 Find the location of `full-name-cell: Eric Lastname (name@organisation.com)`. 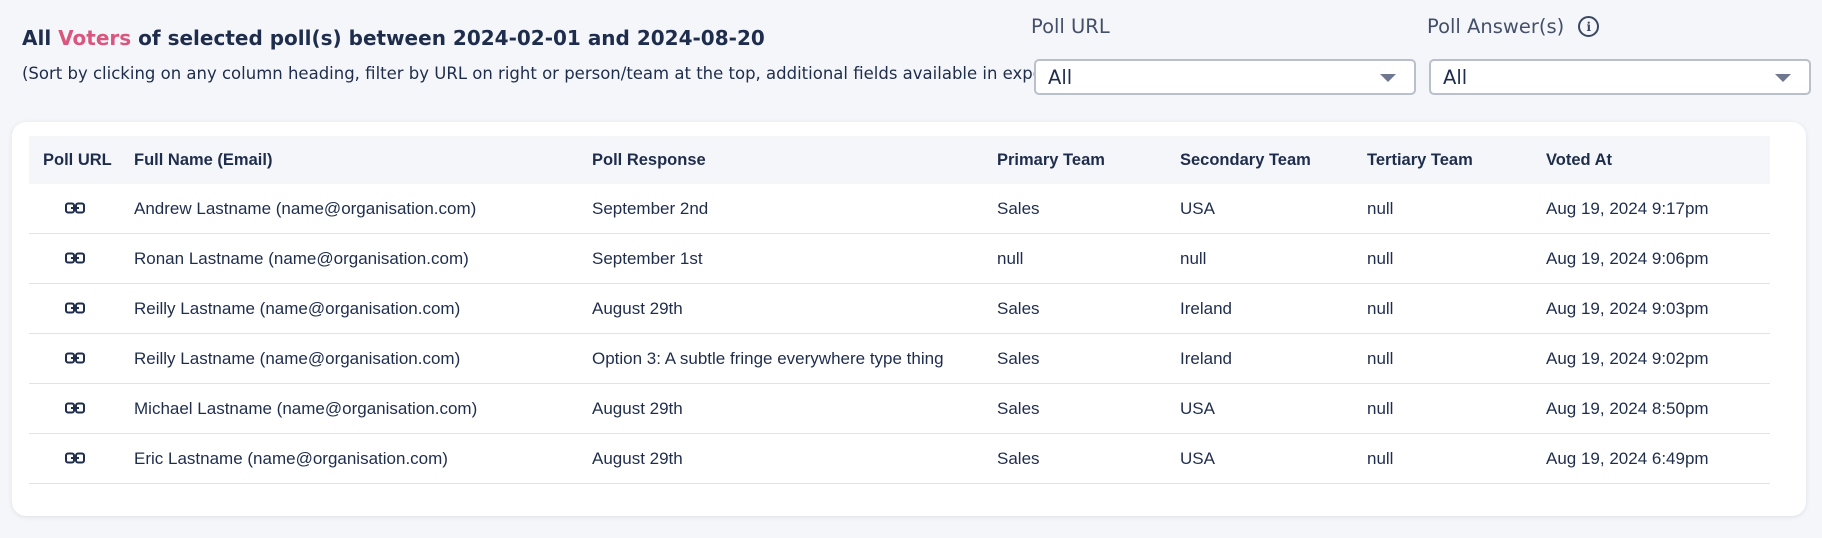

full-name-cell: Eric Lastname (name@organisation.com) is located at coordinates (349, 458).